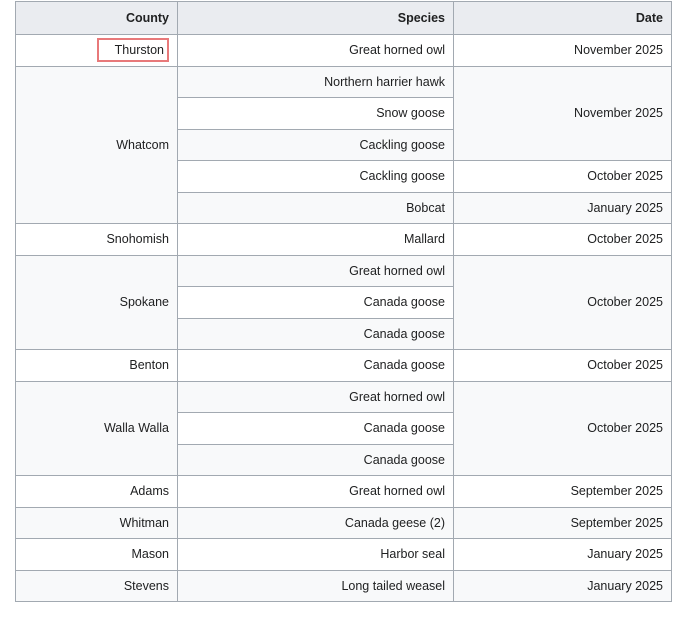 The width and height of the screenshot is (688, 626). Describe the element at coordinates (96, 428) in the screenshot. I see `county-cell: Walla Walla` at that location.